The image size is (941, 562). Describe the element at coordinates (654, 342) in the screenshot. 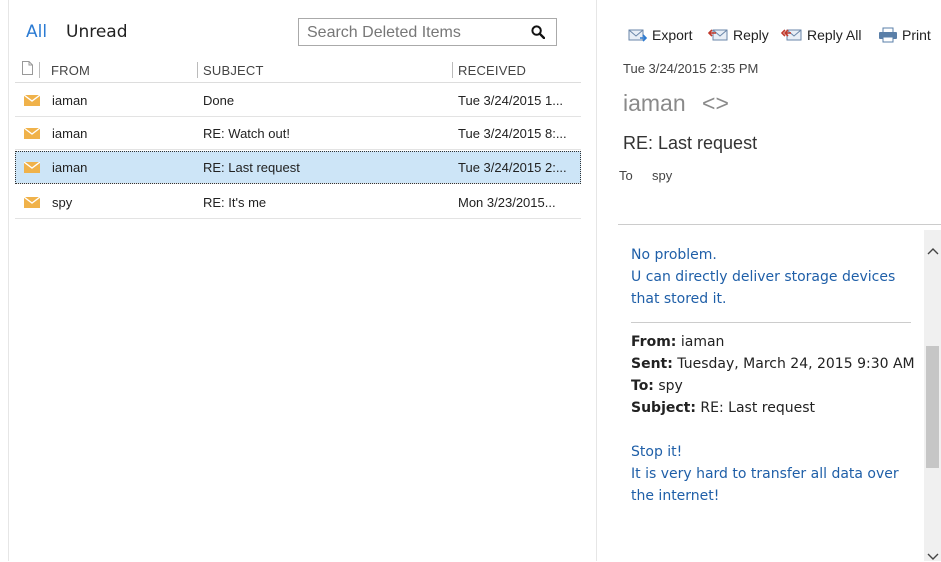

I see `quoted-from-label: From:` at that location.